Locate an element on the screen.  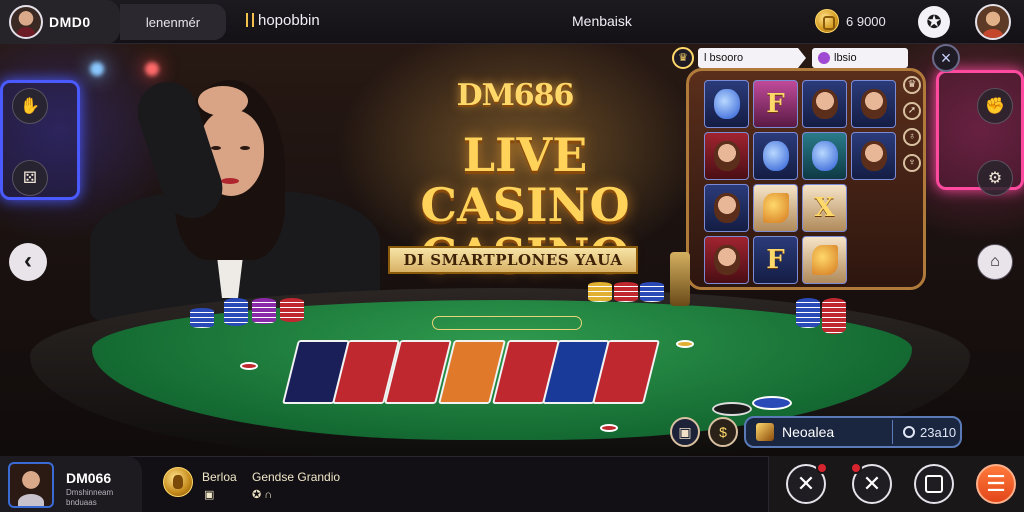
star-badge-button: ✪ is located at coordinates (934, 22).